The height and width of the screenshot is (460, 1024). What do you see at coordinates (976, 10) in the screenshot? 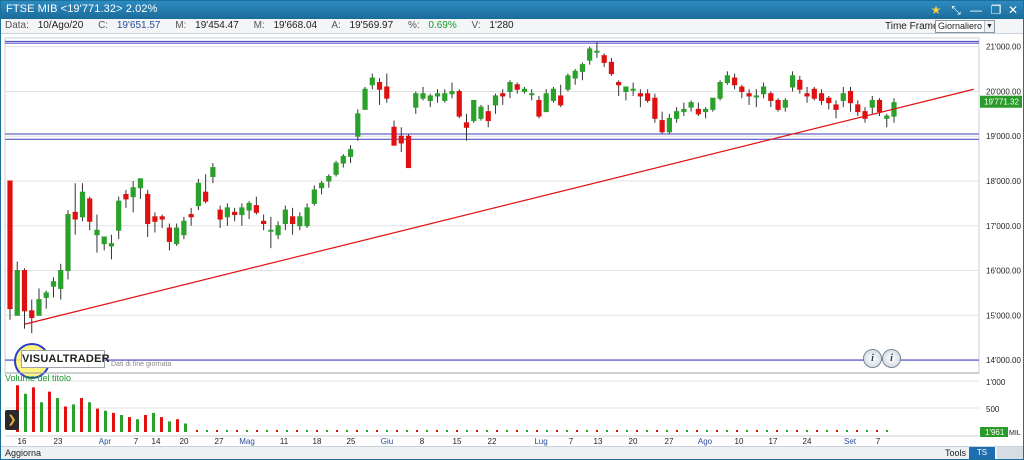
I see `minimize-icon: —` at bounding box center [976, 10].